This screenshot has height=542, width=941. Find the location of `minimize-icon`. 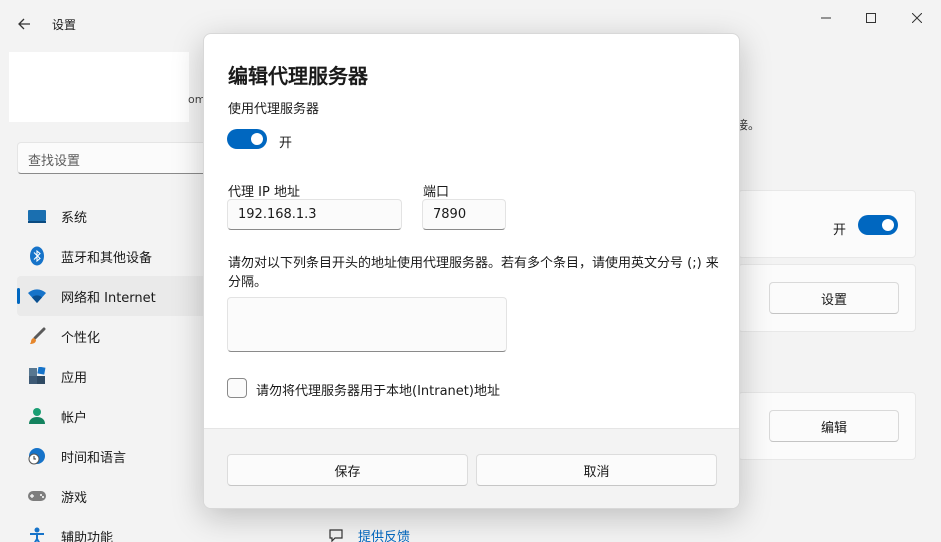

minimize-icon is located at coordinates (826, 18).